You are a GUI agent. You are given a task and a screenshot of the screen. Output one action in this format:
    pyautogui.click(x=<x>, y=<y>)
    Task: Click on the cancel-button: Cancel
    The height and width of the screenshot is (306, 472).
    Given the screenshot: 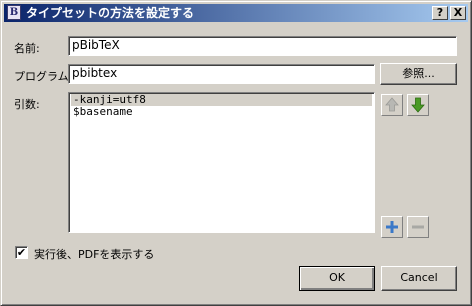 What is the action you would take?
    pyautogui.click(x=419, y=278)
    